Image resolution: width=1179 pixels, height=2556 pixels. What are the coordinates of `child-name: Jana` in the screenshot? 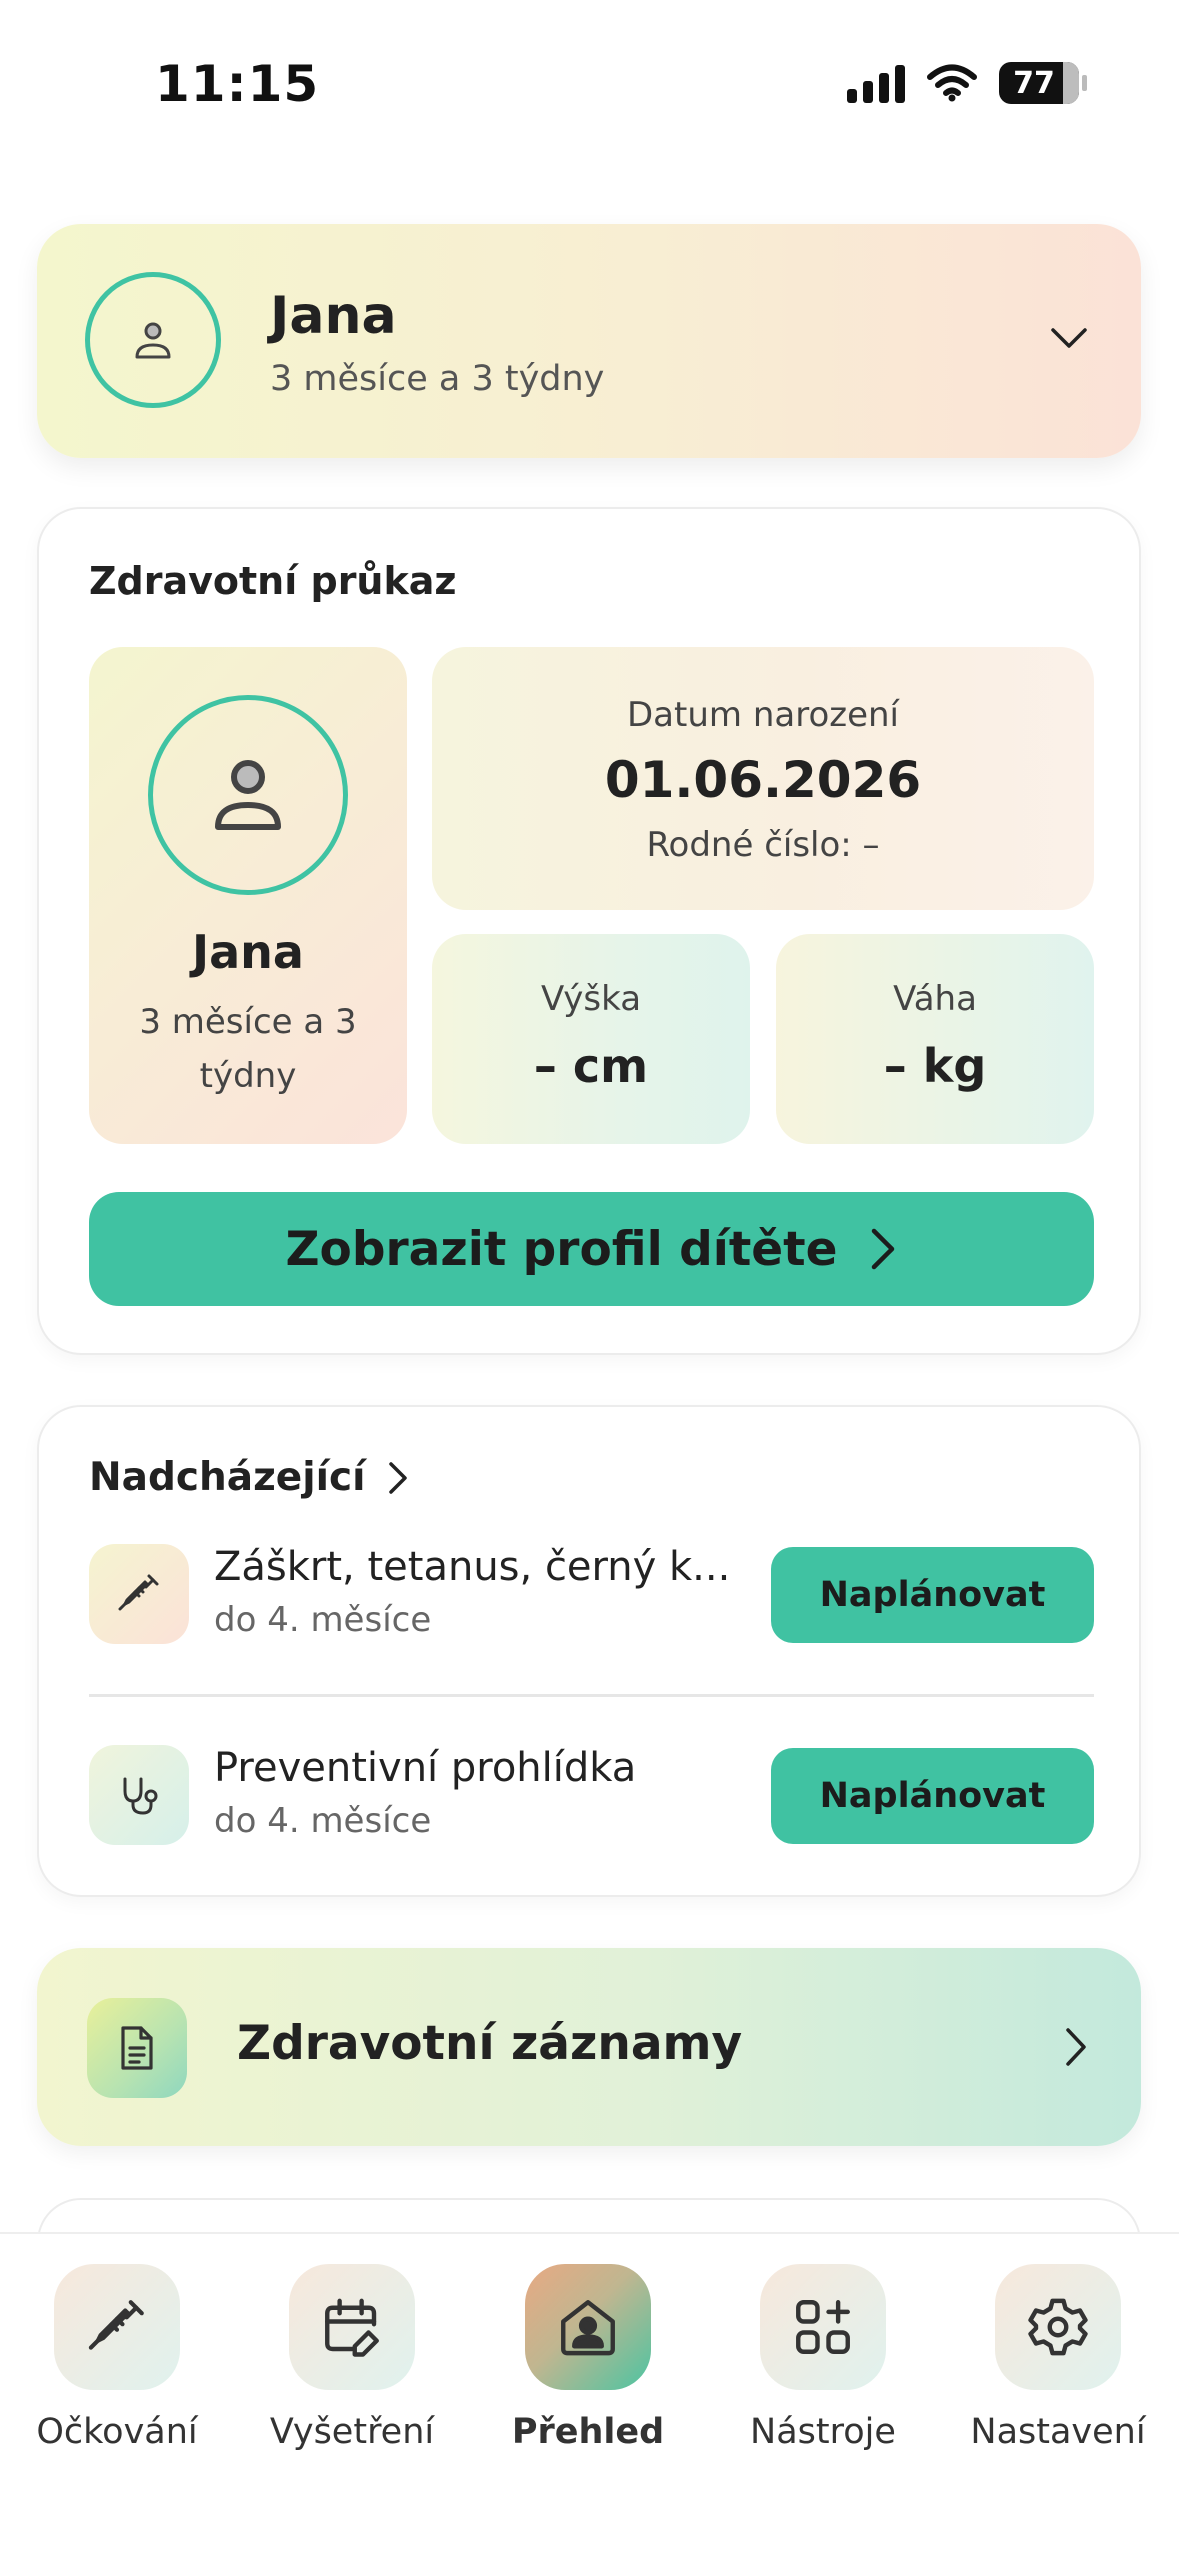 It's located at (333, 316).